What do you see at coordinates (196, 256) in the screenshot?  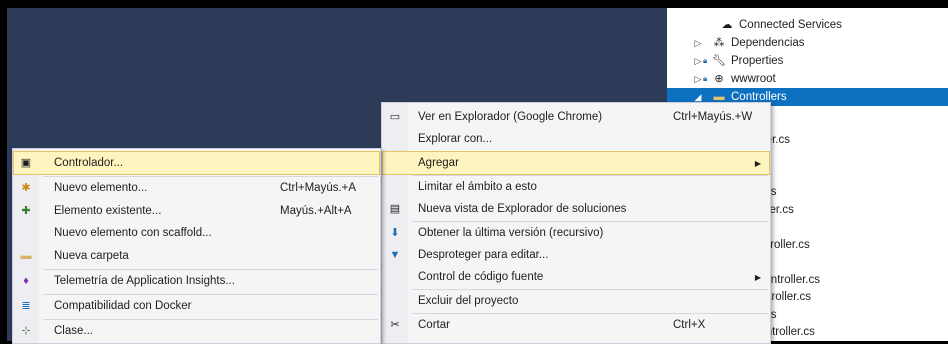 I see `submenu-item-new-folder: ▬ Nueva carpeta` at bounding box center [196, 256].